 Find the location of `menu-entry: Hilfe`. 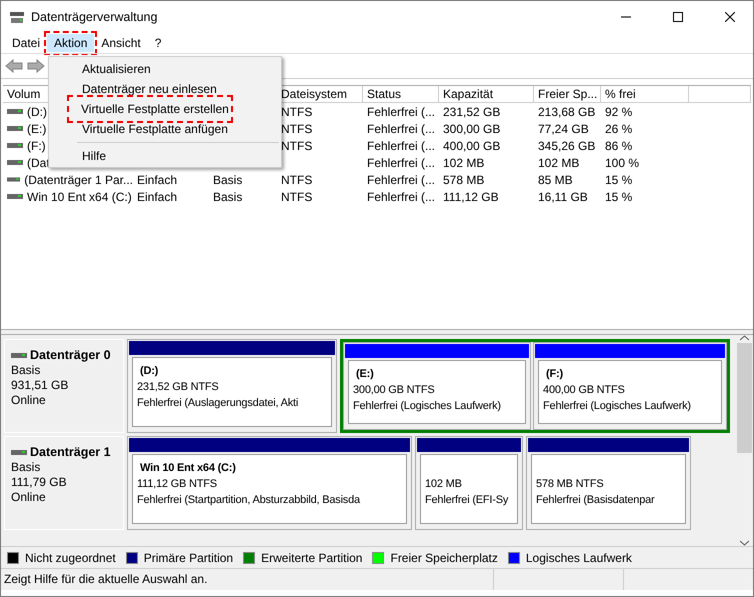

menu-entry: Hilfe is located at coordinates (77, 156).